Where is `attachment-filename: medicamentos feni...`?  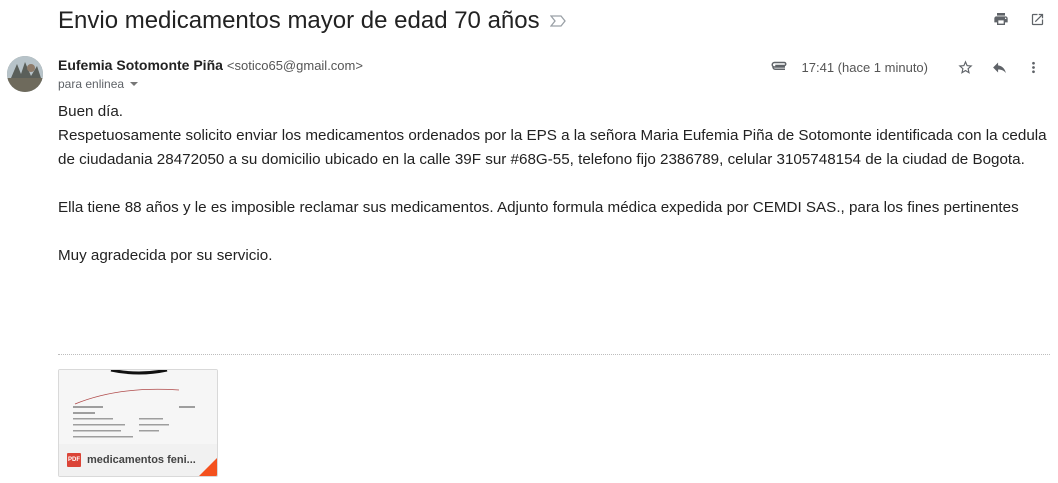
attachment-filename: medicamentos feni... is located at coordinates (141, 460).